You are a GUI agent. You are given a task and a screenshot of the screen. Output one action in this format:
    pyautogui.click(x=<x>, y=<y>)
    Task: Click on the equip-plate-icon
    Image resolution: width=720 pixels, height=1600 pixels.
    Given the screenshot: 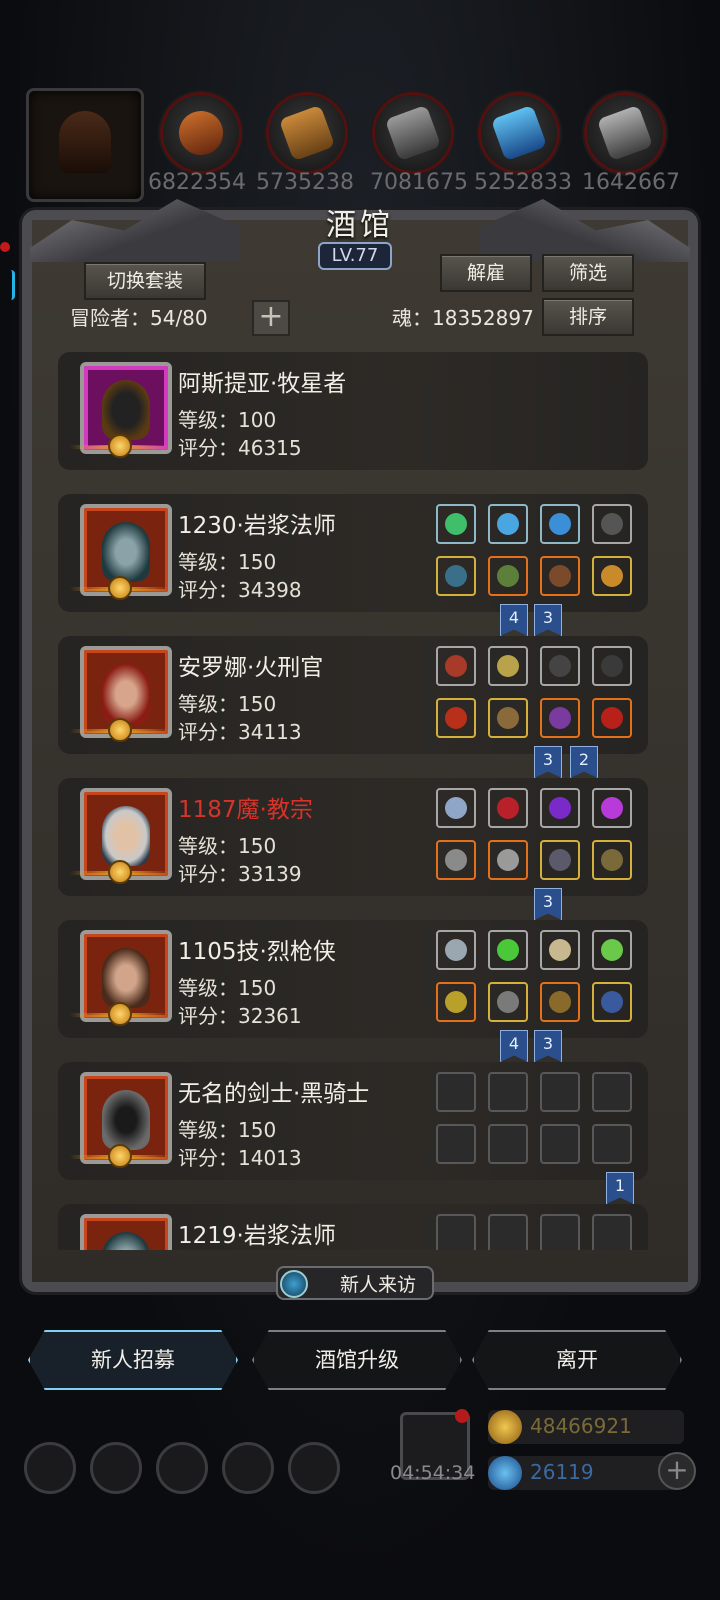 What is the action you would take?
    pyautogui.click(x=508, y=1002)
    